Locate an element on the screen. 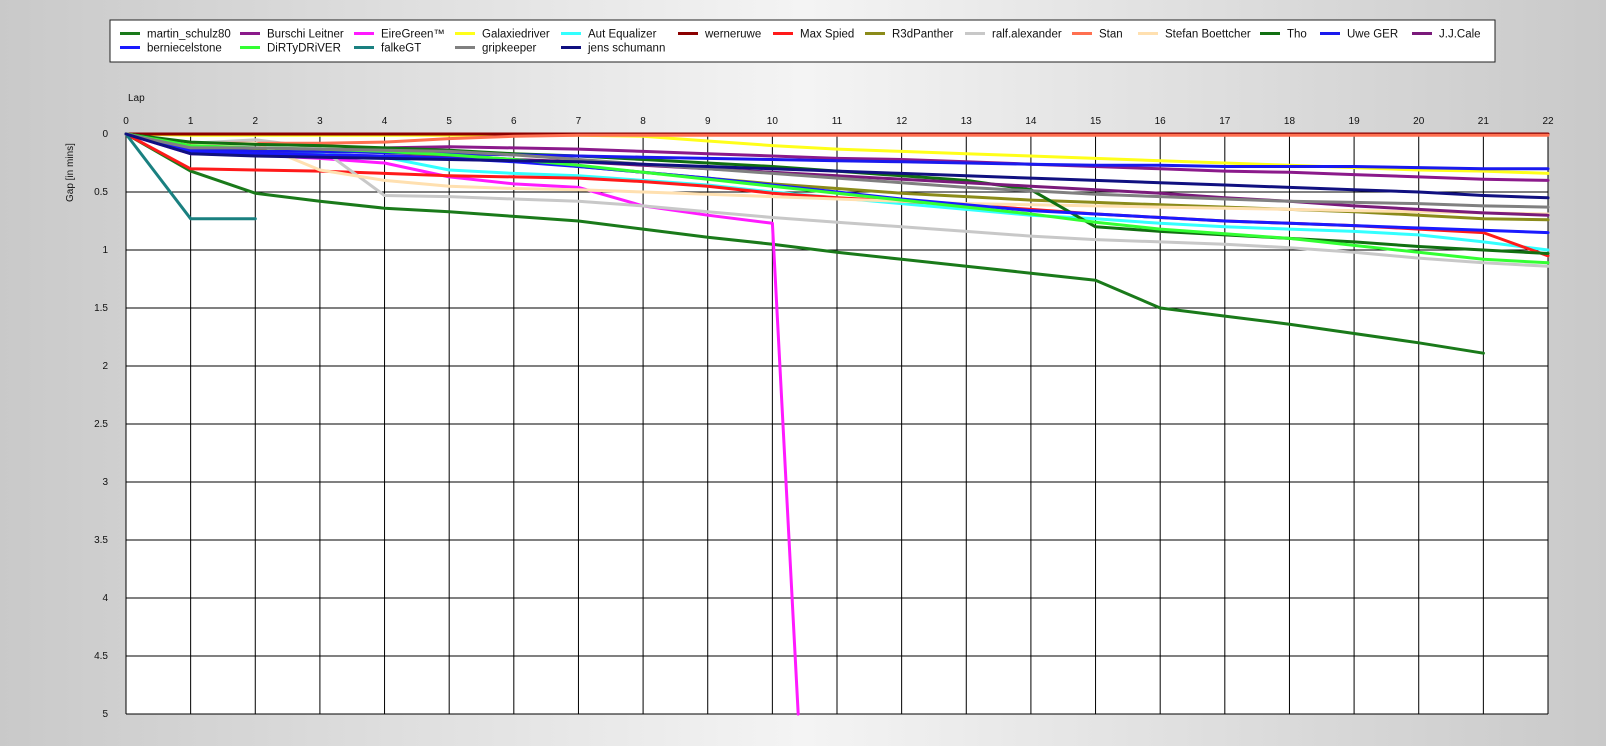  x-tick-label: 15 is located at coordinates (1096, 121).